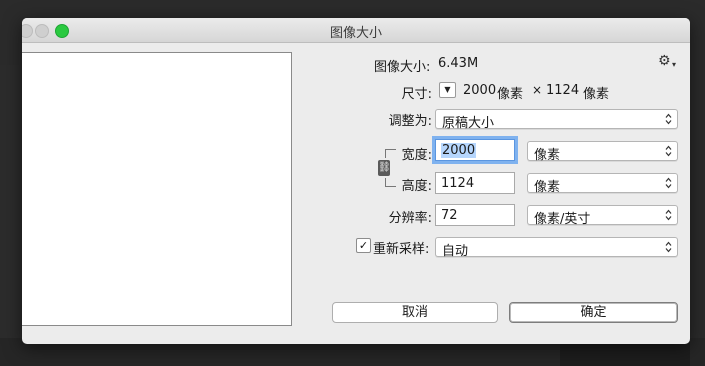 The image size is (705, 366). Describe the element at coordinates (455, 251) in the screenshot. I see `resample-method-value: 自动` at that location.